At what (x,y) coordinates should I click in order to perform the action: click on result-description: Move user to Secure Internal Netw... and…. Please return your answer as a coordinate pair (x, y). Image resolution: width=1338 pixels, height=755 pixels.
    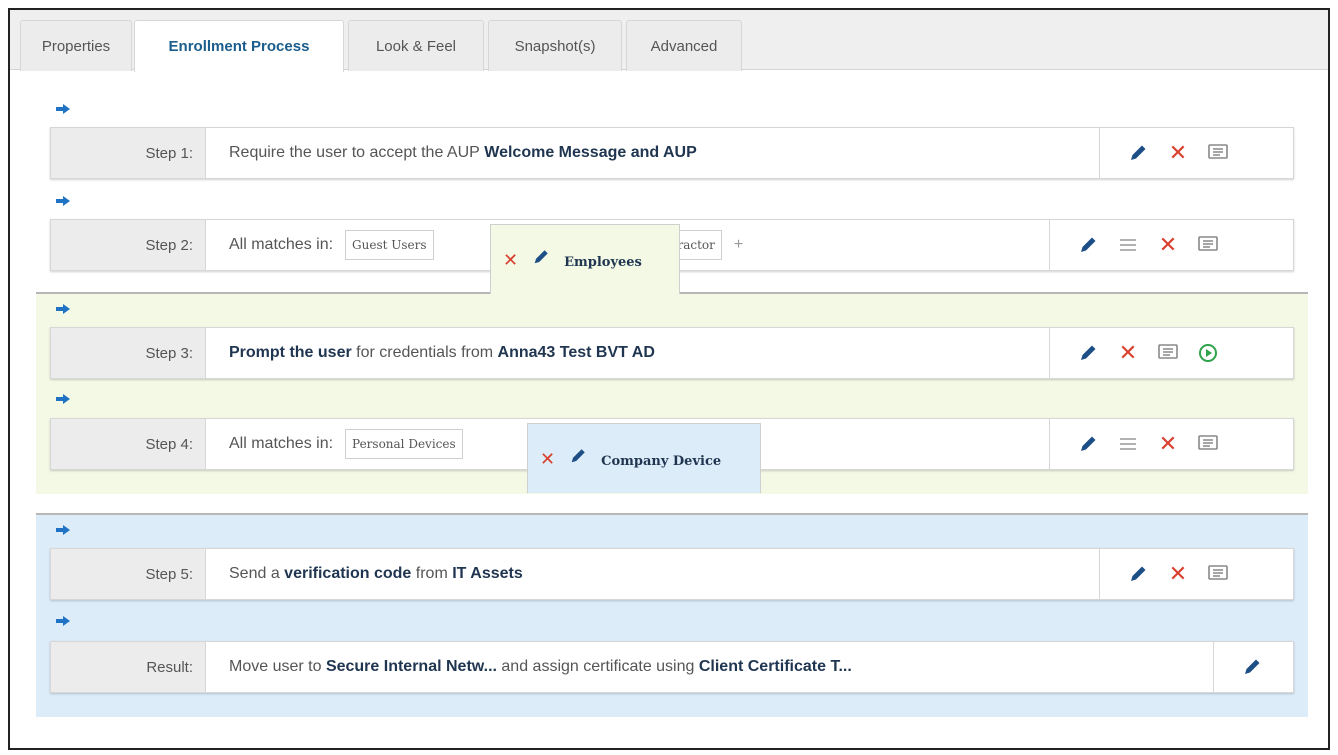
    Looking at the image, I should click on (540, 667).